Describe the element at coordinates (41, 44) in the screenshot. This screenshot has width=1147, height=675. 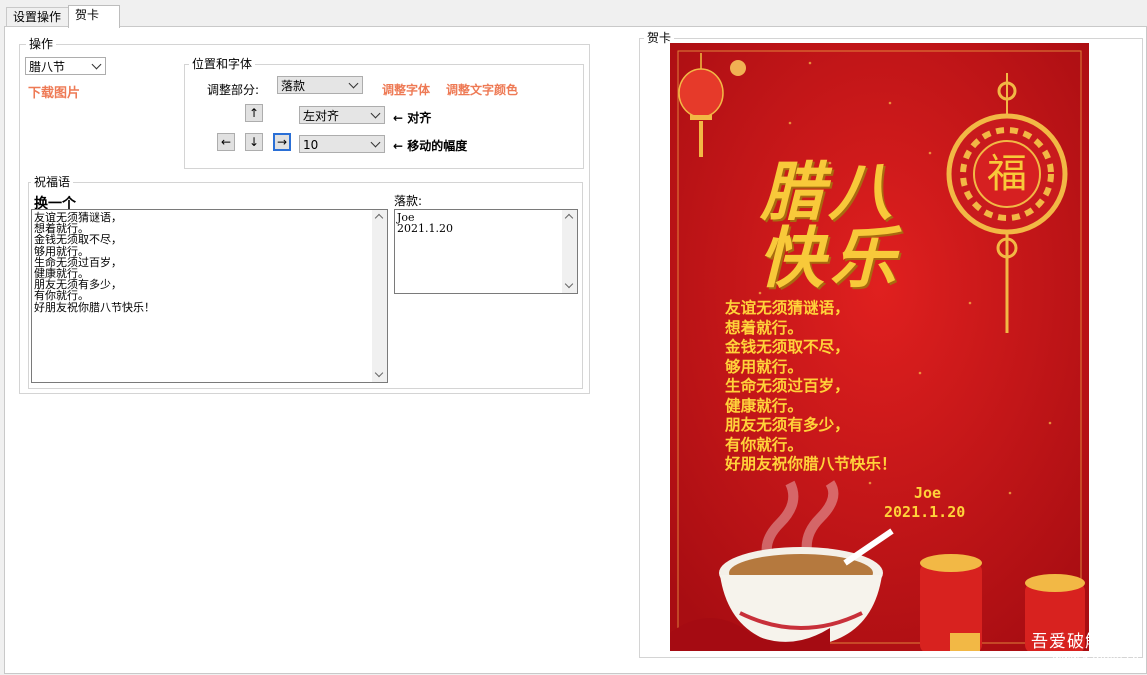
I see `operations-legend: 操作` at that location.